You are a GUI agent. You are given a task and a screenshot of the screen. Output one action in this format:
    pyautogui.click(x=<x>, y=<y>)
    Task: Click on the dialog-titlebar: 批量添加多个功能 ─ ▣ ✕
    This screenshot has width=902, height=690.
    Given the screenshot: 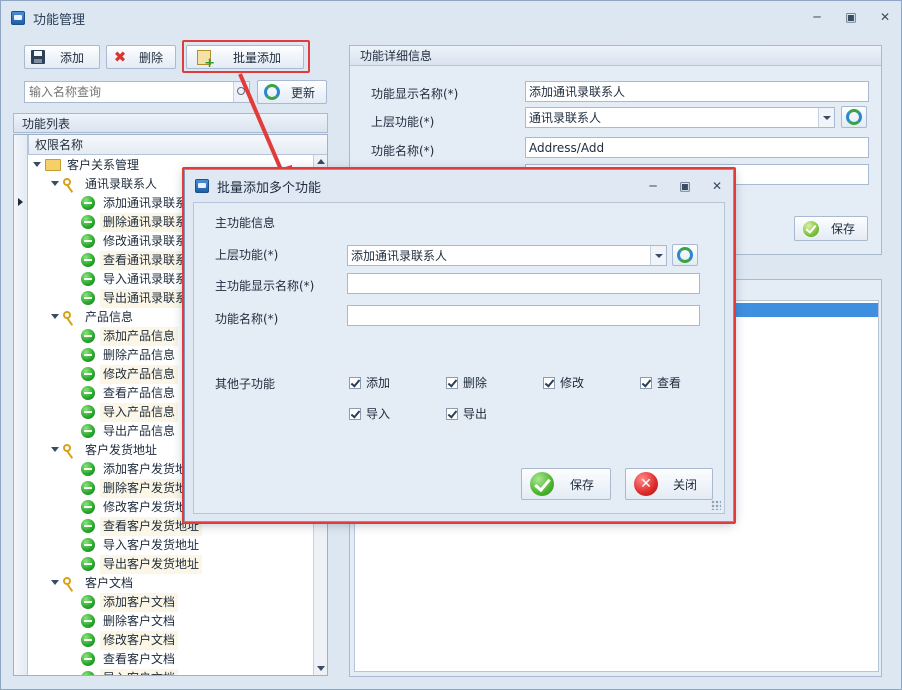 What is the action you would take?
    pyautogui.click(x=459, y=186)
    